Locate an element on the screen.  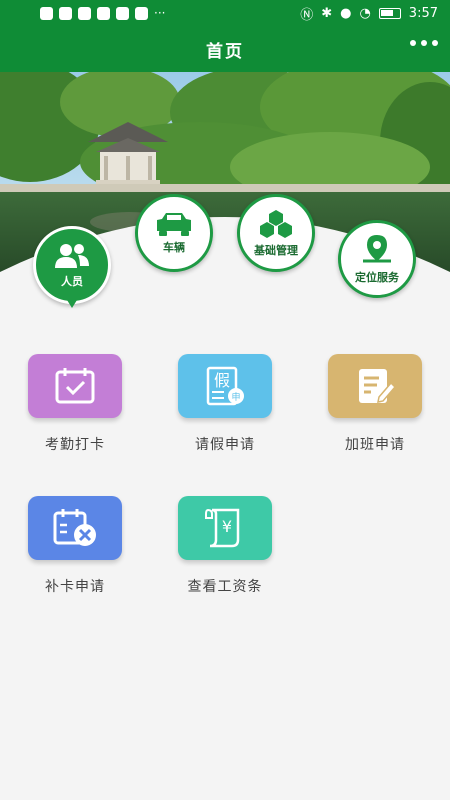
tile-label: 加班申请 is located at coordinates (375, 445).